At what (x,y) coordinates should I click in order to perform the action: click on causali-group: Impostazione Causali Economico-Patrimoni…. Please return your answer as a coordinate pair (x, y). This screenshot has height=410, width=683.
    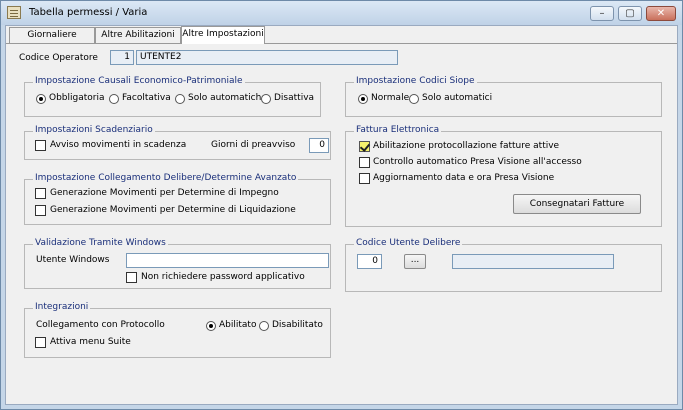
    Looking at the image, I should click on (172, 96).